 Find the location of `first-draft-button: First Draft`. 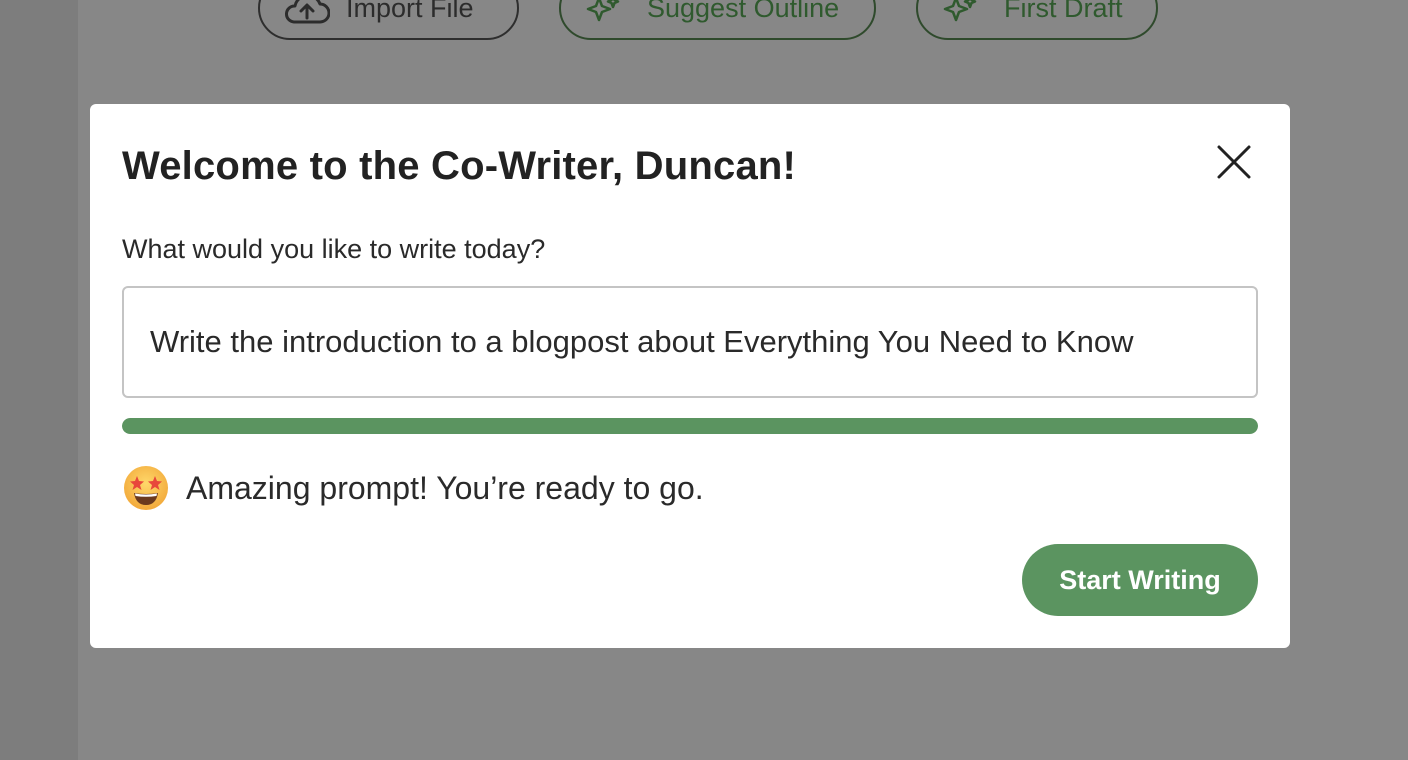

first-draft-button: First Draft is located at coordinates (1037, 20).